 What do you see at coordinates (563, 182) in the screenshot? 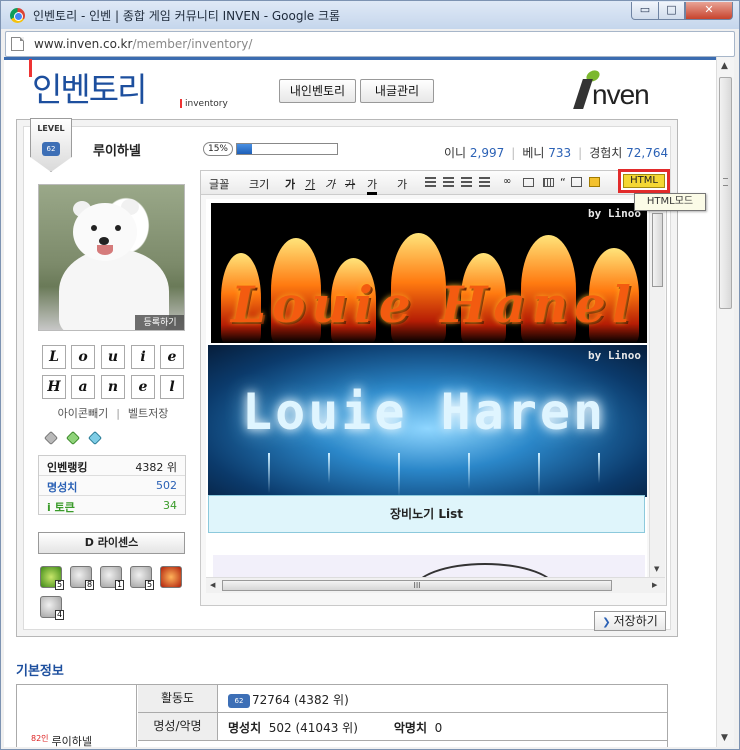
I see `quote-button: “` at bounding box center [563, 182].